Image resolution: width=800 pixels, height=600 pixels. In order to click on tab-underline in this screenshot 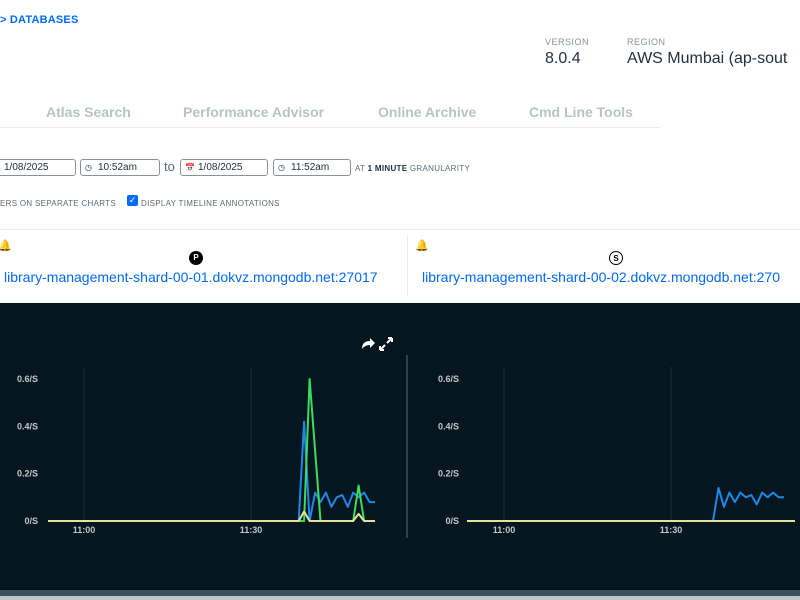, I will do `click(330, 127)`.